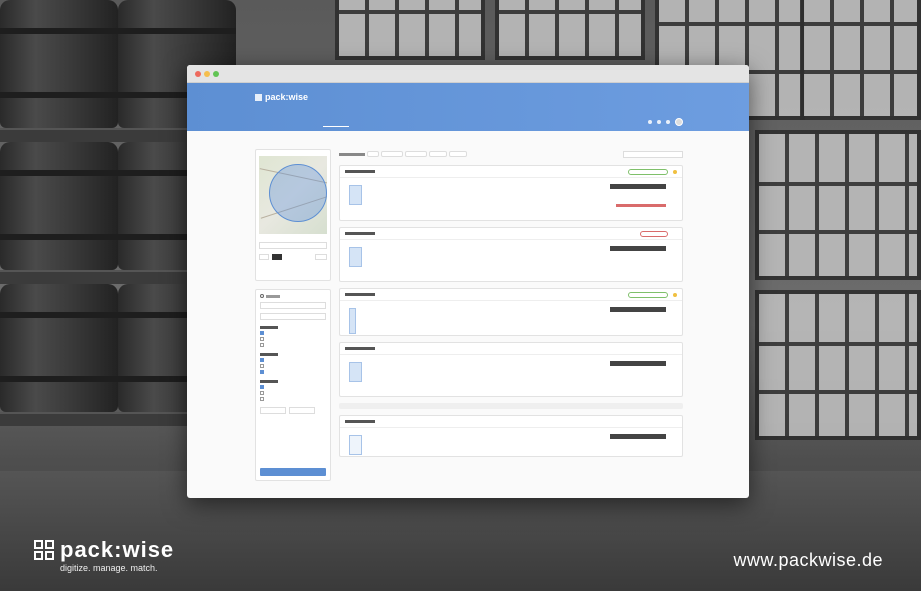 The height and width of the screenshot is (591, 921). I want to click on sidebar, so click(293, 315).